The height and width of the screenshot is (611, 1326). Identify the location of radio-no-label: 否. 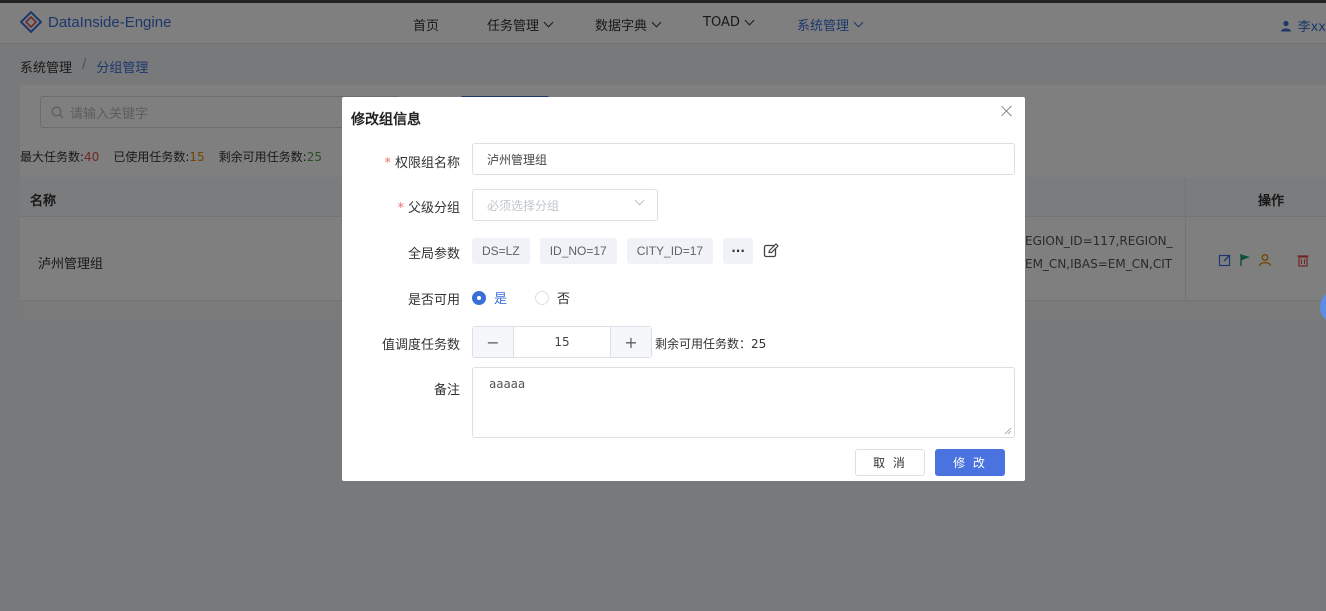
(564, 299).